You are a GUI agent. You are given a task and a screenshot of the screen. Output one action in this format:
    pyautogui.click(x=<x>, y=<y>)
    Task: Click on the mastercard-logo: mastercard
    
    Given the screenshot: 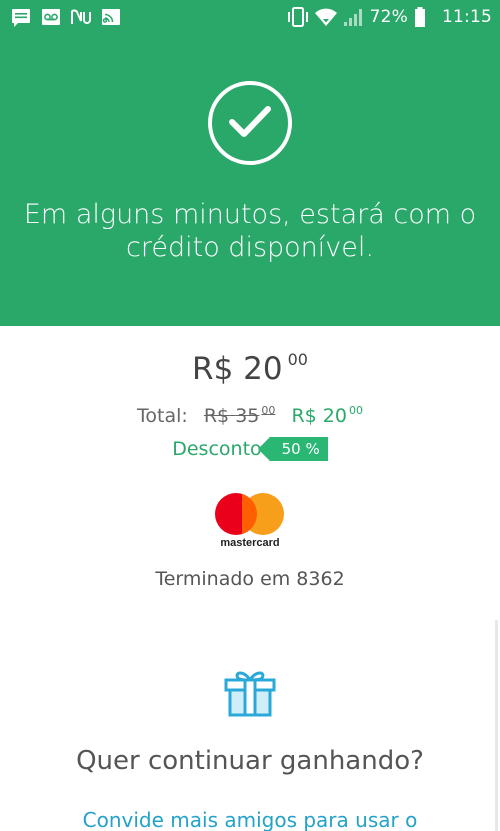 What is the action you would take?
    pyautogui.click(x=252, y=519)
    